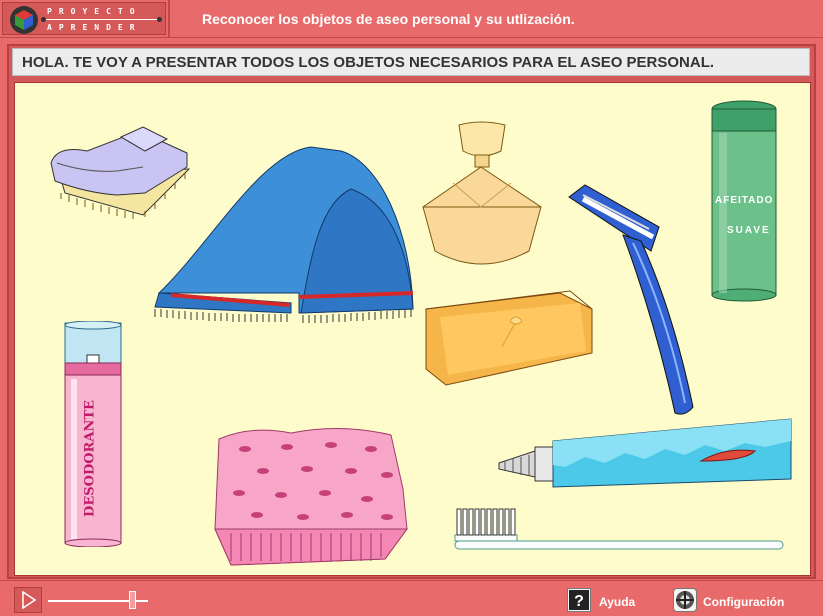 The width and height of the screenshot is (823, 616). I want to click on help-label: Ayuda, so click(617, 602).